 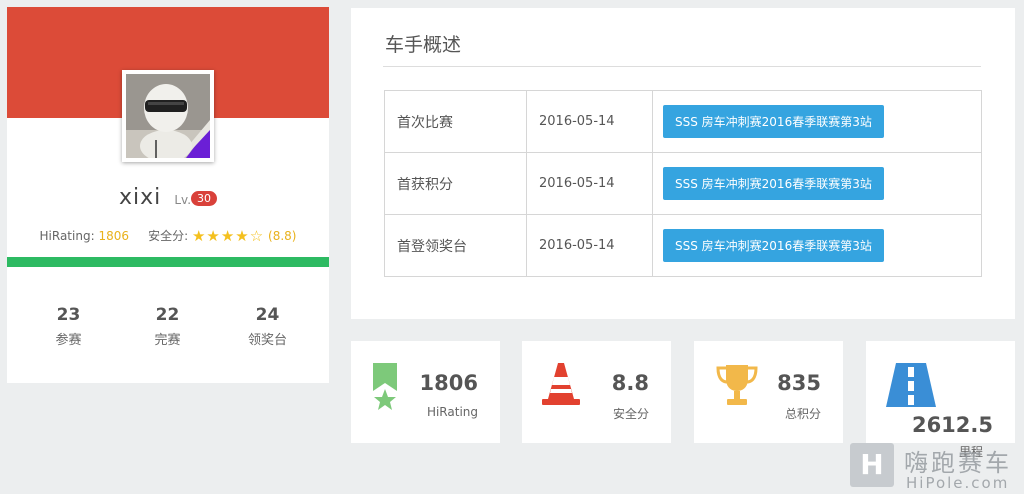 What do you see at coordinates (140, 197) in the screenshot?
I see `username: xixi` at bounding box center [140, 197].